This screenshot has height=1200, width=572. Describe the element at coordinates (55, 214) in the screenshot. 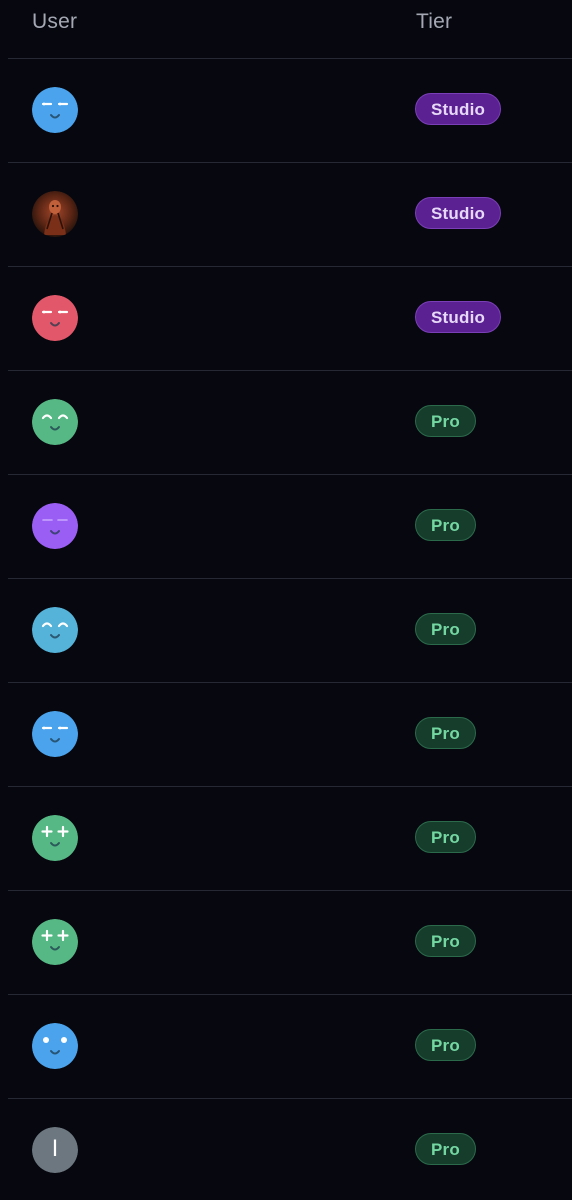

I see `avatar-photo` at that location.